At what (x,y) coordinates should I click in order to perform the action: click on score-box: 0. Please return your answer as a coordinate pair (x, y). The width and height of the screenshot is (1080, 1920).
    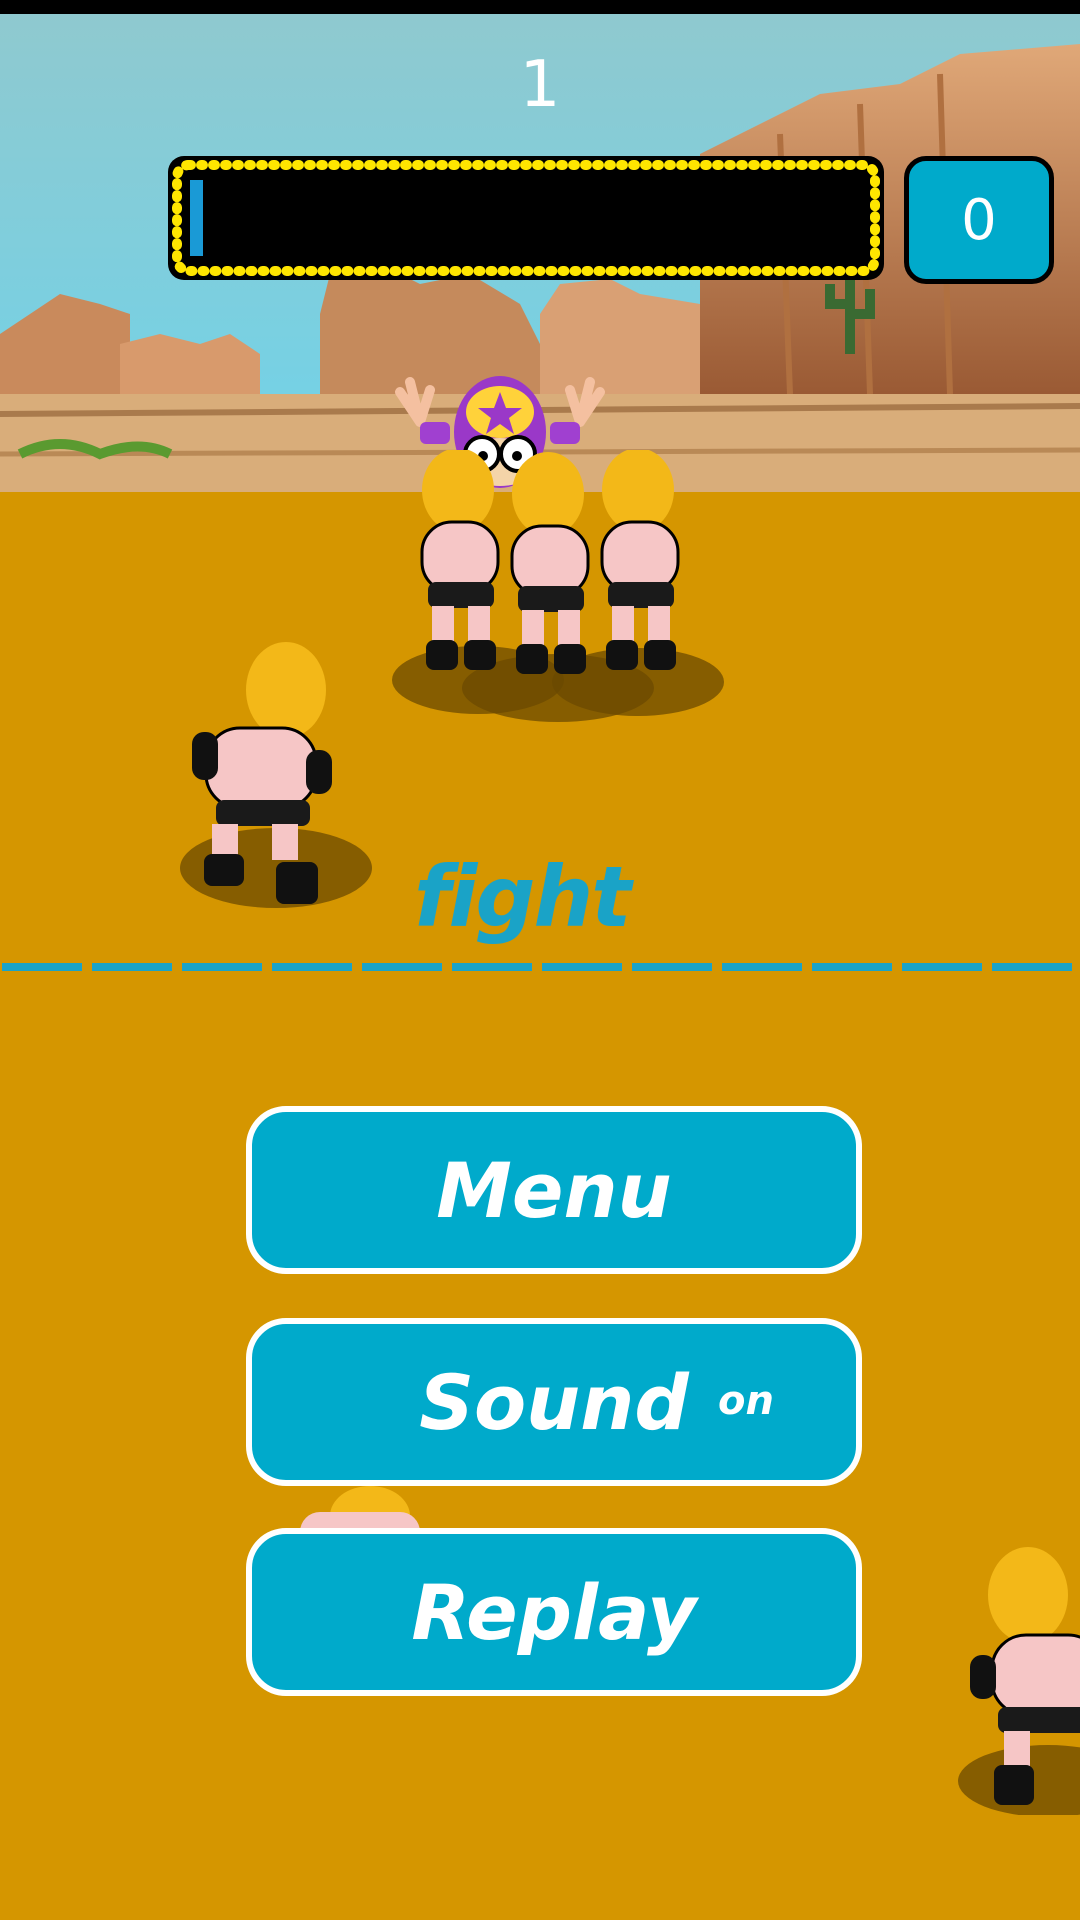
    Looking at the image, I should click on (979, 220).